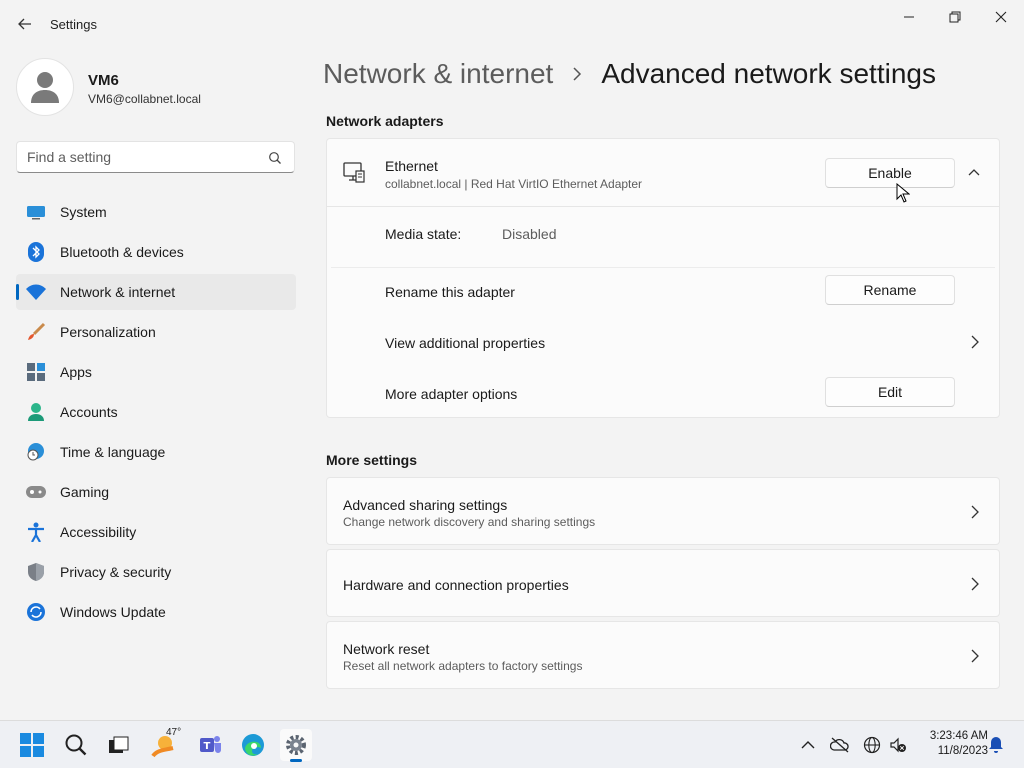 This screenshot has width=1024, height=768. What do you see at coordinates (108, 332) in the screenshot?
I see `sidebar-item-label: Personalization` at bounding box center [108, 332].